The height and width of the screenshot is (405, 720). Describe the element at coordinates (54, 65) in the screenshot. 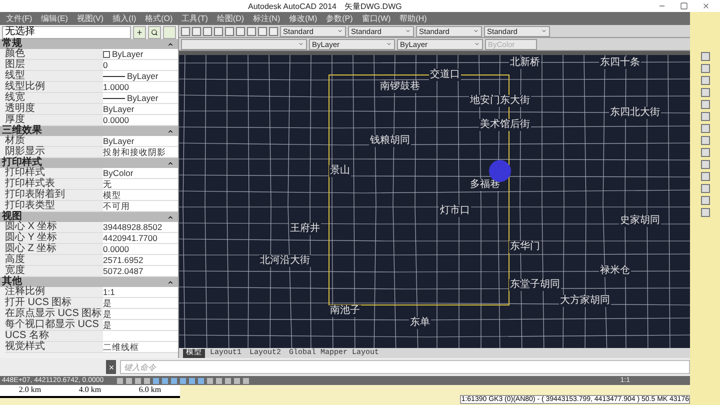

I see `property-label: 图层` at that location.